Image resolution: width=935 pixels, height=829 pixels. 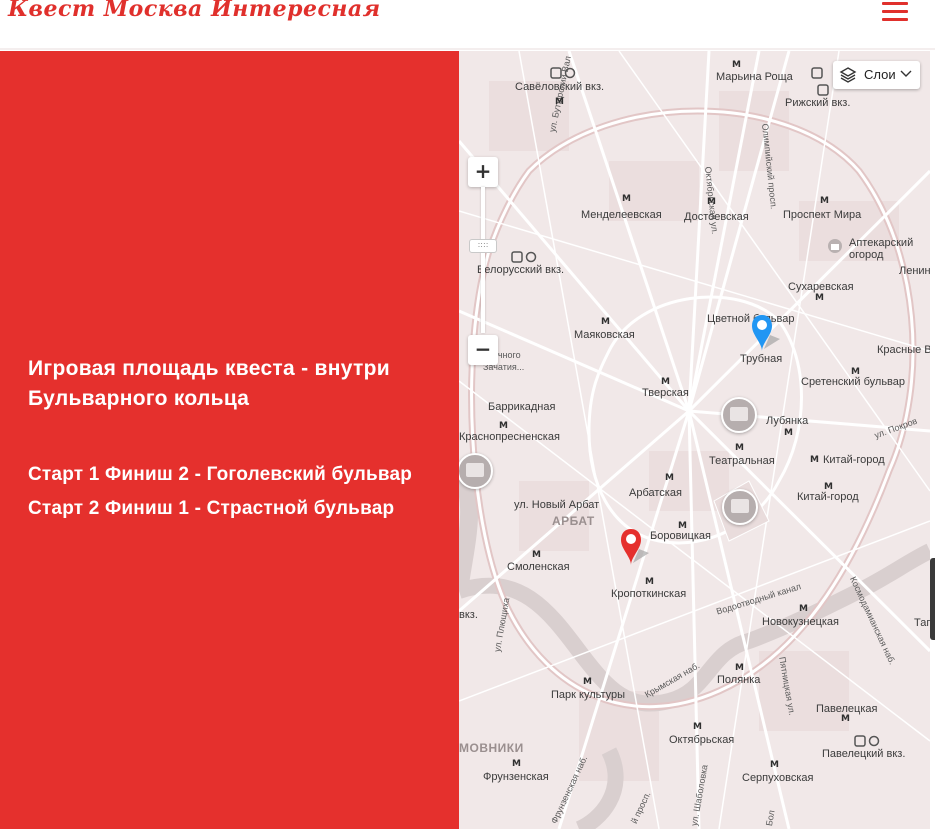 What do you see at coordinates (754, 77) in the screenshot?
I see `map-label: Марьина Роща` at bounding box center [754, 77].